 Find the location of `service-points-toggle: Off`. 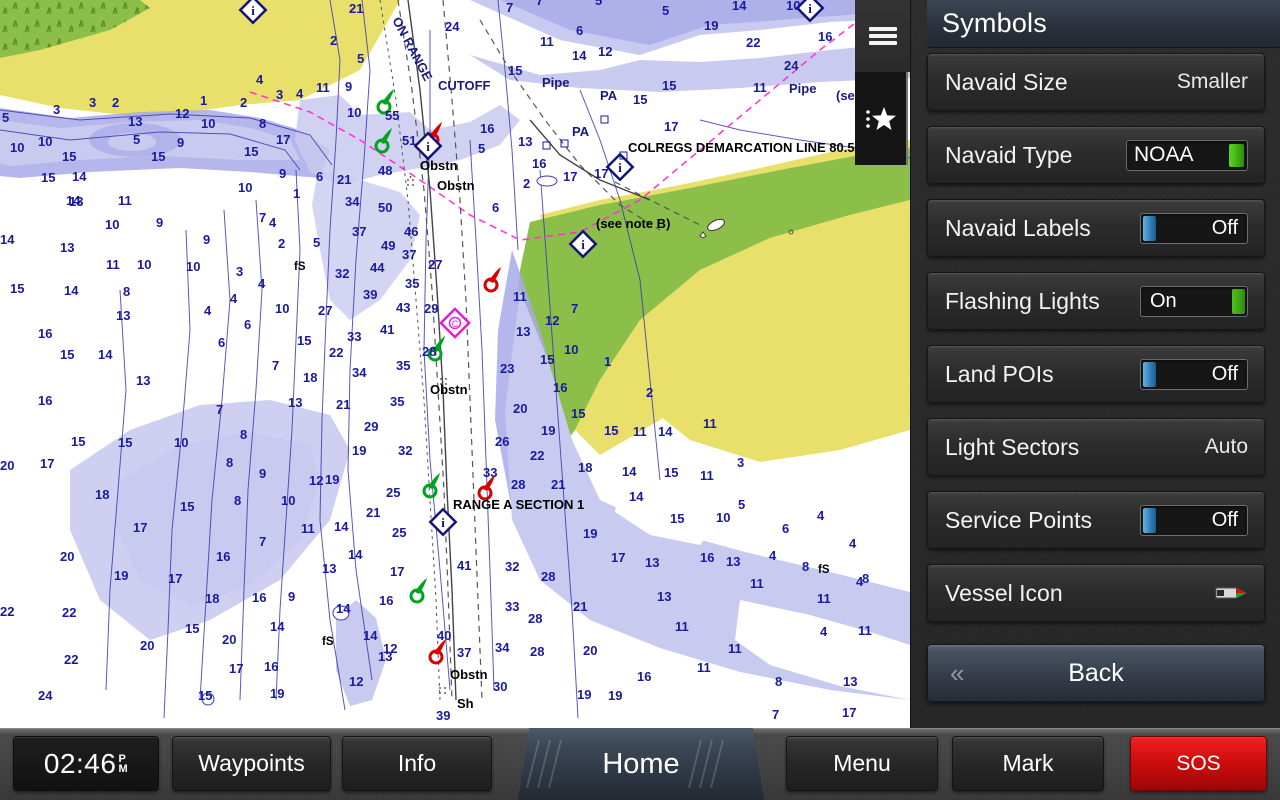

service-points-toggle: Off is located at coordinates (1194, 520).